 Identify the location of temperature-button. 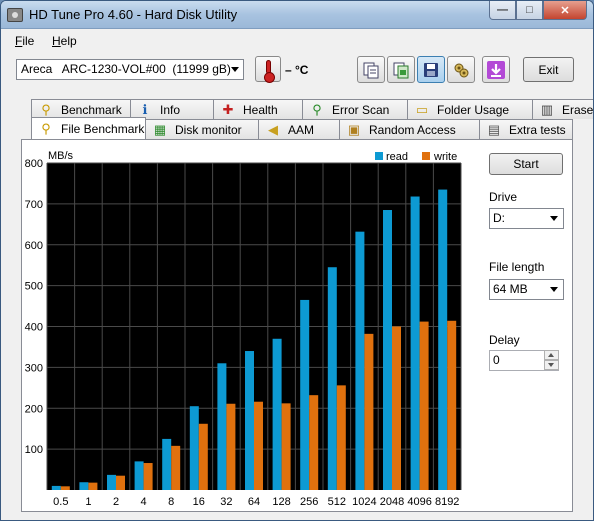
(268, 69).